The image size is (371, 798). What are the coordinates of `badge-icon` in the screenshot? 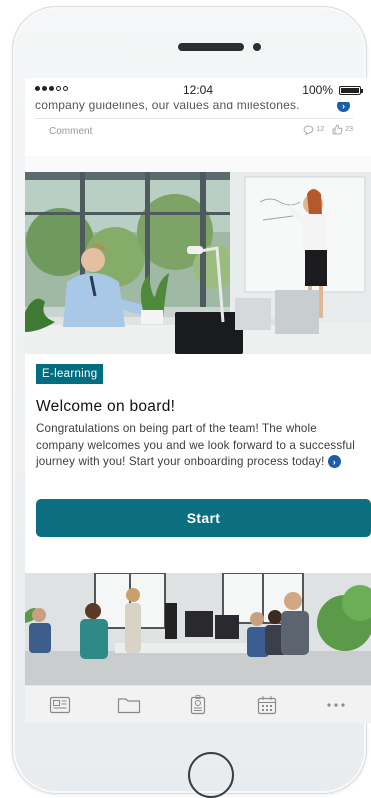 It's located at (198, 704).